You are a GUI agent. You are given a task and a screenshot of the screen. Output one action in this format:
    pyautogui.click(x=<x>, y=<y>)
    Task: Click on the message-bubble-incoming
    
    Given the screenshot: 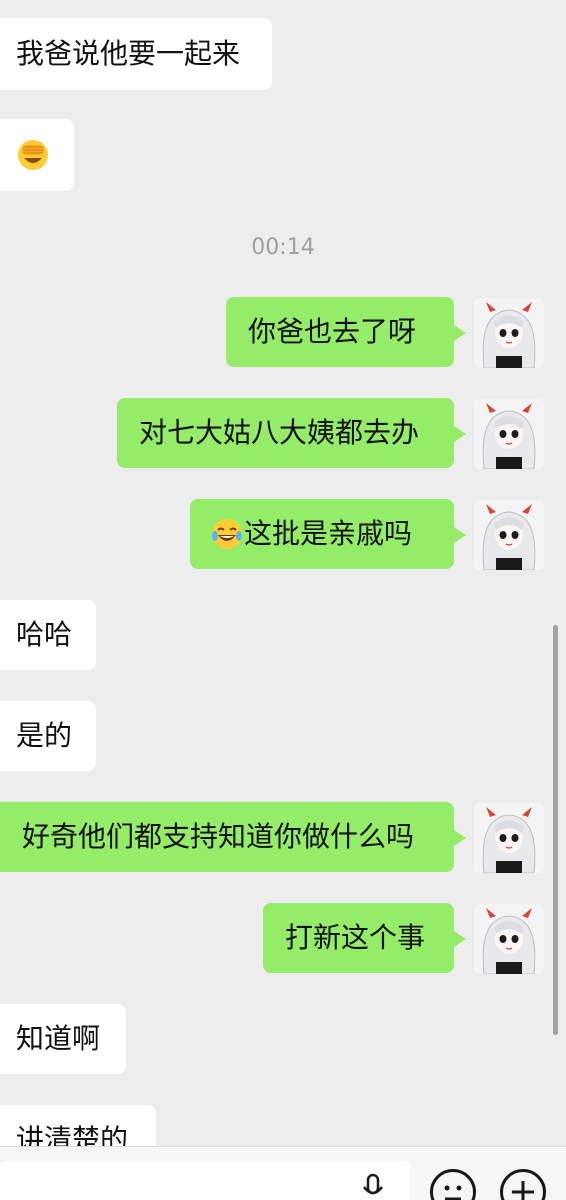 What is the action you would take?
    pyautogui.click(x=37, y=155)
    